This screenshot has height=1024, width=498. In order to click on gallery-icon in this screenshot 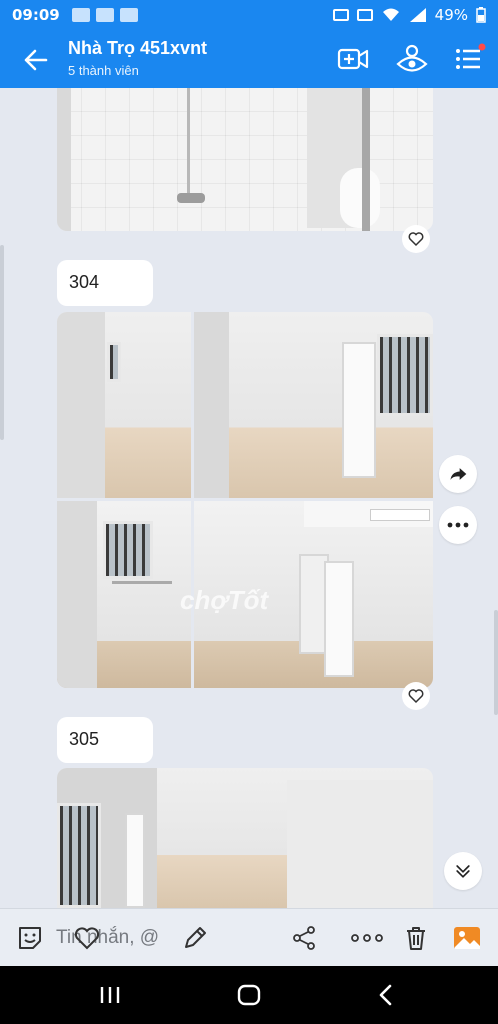, I will do `click(467, 938)`.